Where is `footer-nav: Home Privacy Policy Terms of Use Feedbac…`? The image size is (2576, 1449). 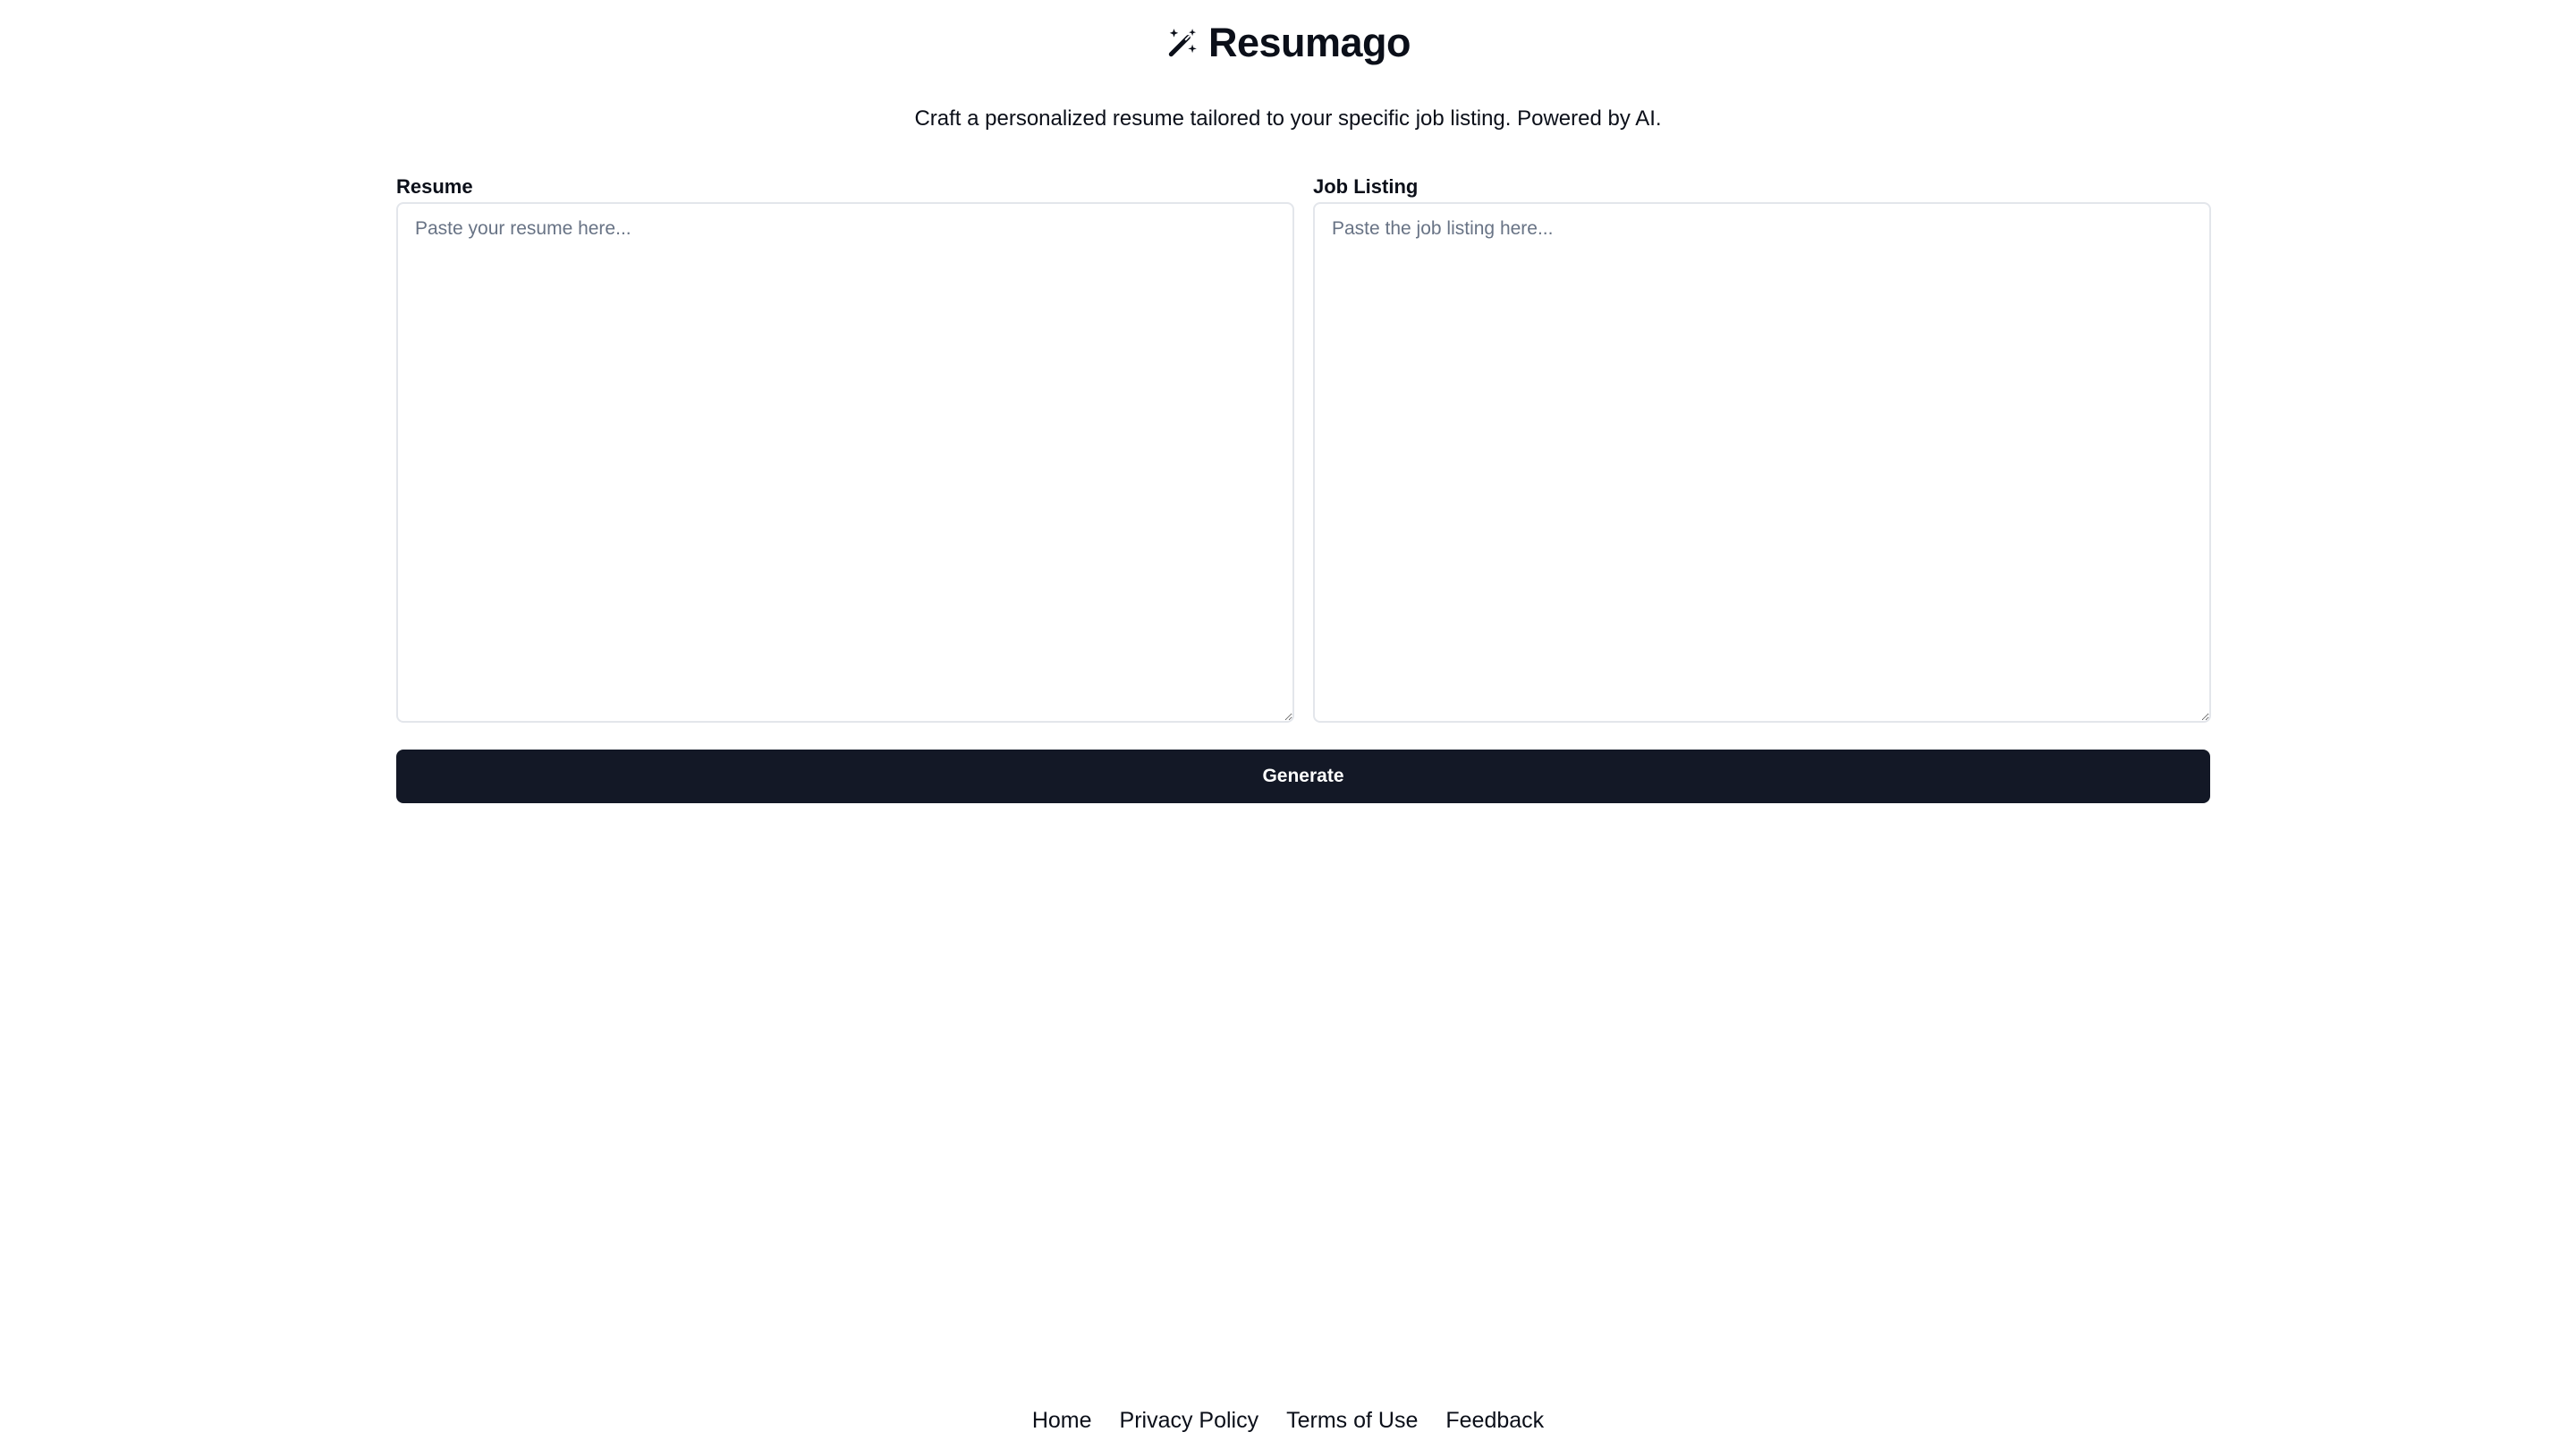
footer-nav: Home Privacy Policy Terms of Use Feedbac… is located at coordinates (1288, 1421).